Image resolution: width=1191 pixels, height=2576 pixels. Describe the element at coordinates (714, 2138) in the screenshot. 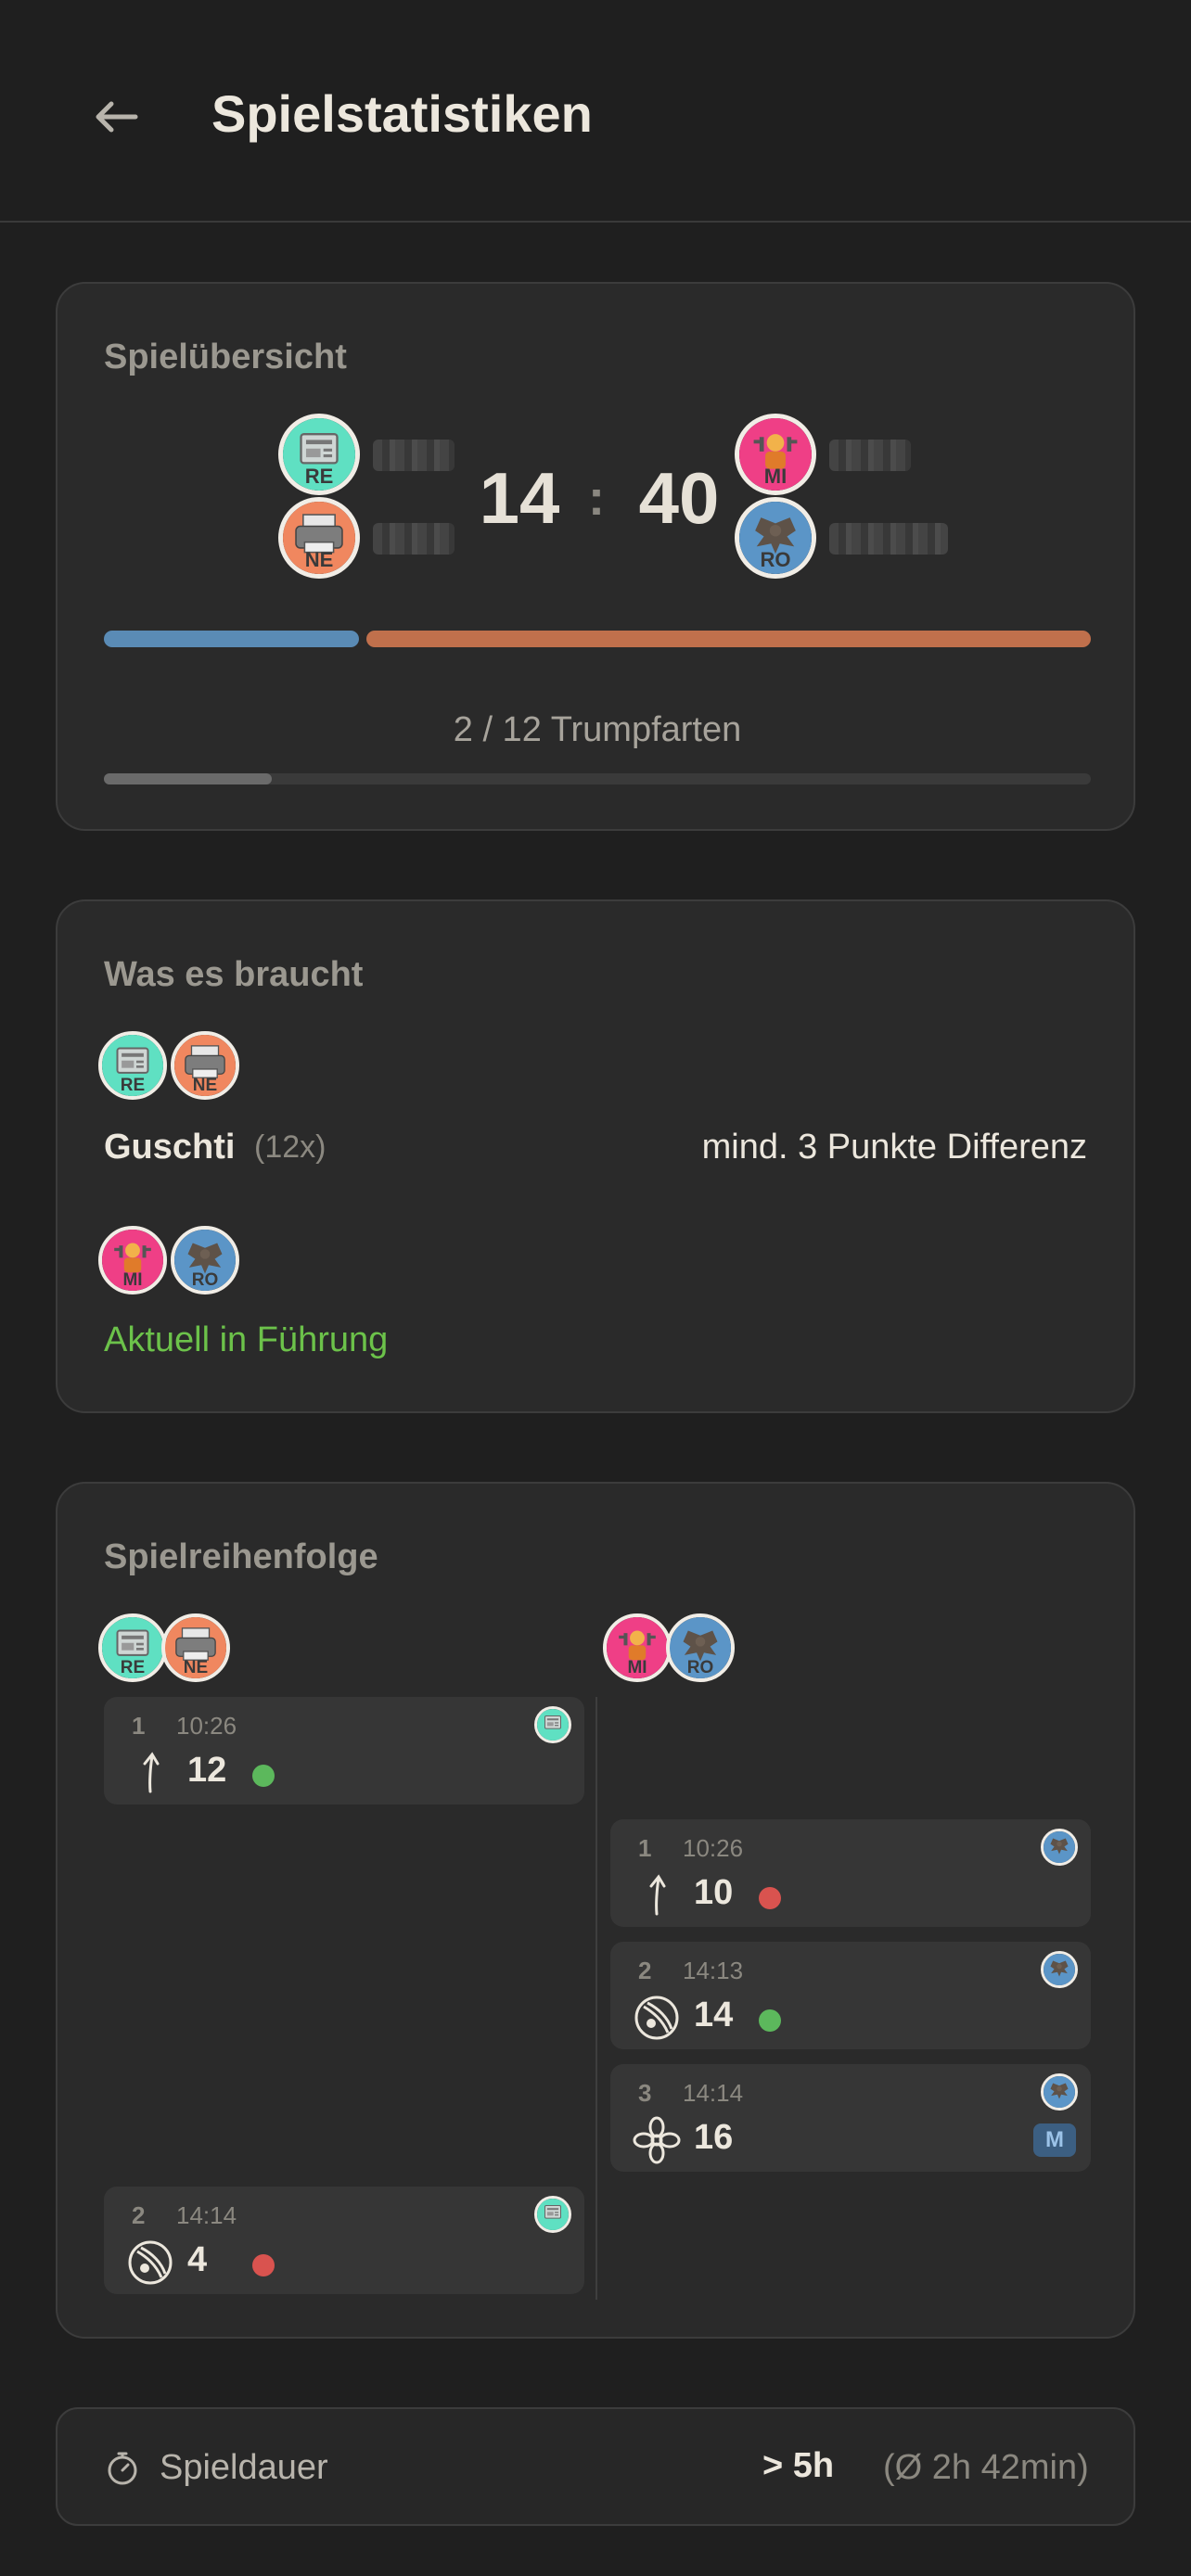

I see `round-points: 16` at that location.